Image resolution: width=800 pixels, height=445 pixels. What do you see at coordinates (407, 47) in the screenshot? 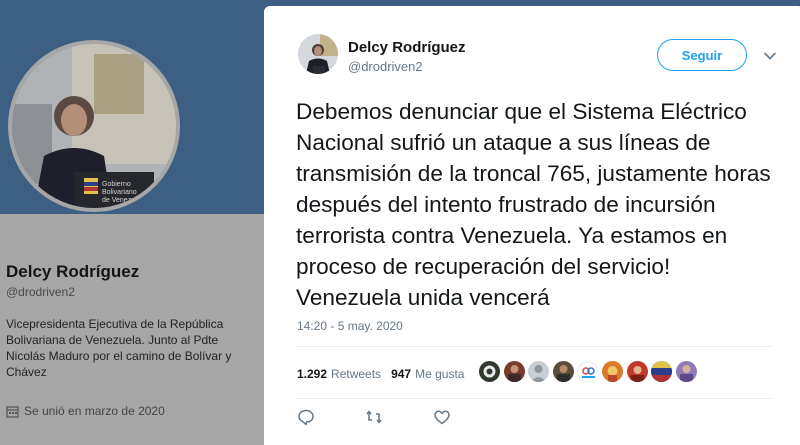
I see `tweet-author-name: Delcy Rodríguez` at bounding box center [407, 47].